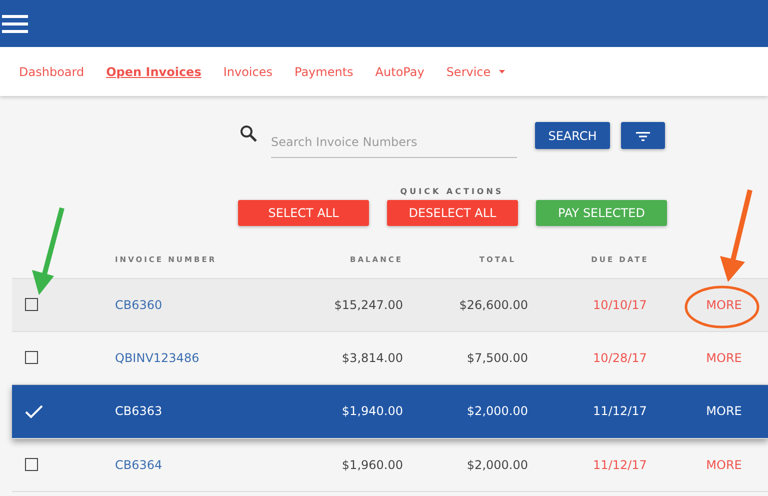  What do you see at coordinates (371, 358) in the screenshot?
I see `table-cell-text: $3,814.00` at bounding box center [371, 358].